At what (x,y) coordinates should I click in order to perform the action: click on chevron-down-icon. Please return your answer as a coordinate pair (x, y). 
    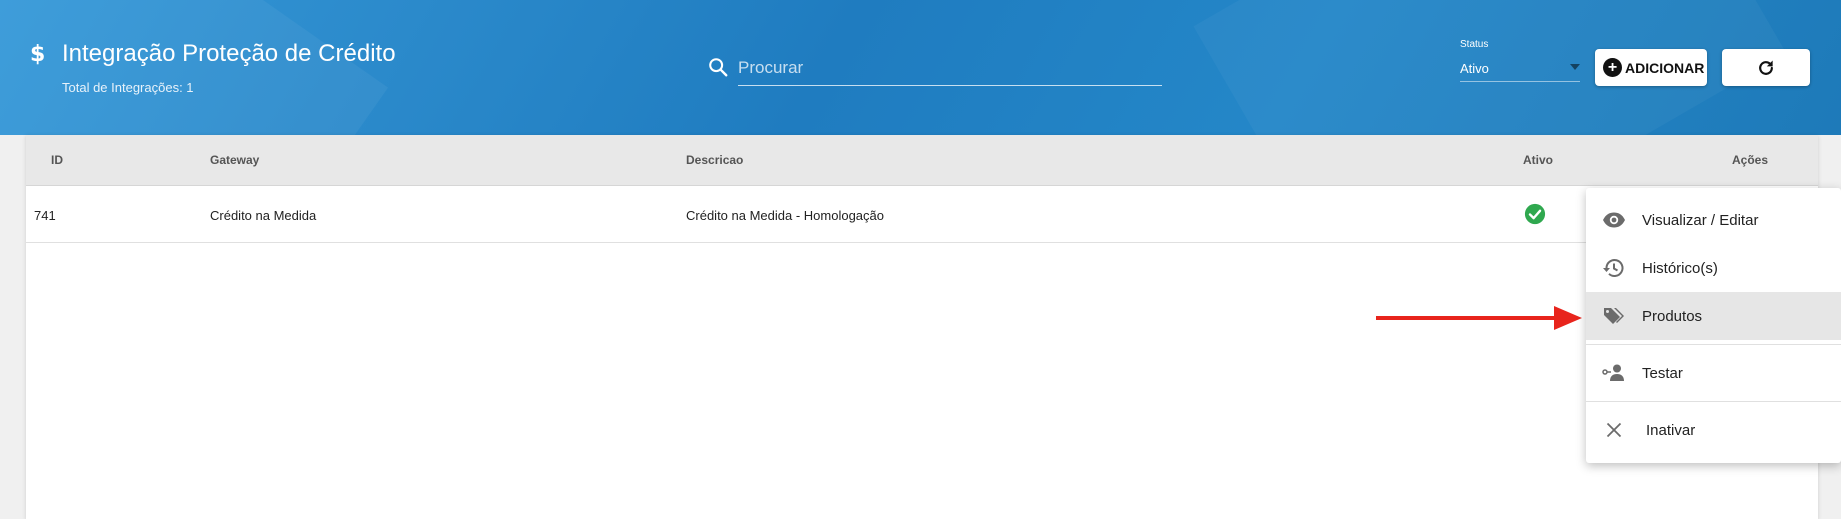
    Looking at the image, I should click on (1575, 67).